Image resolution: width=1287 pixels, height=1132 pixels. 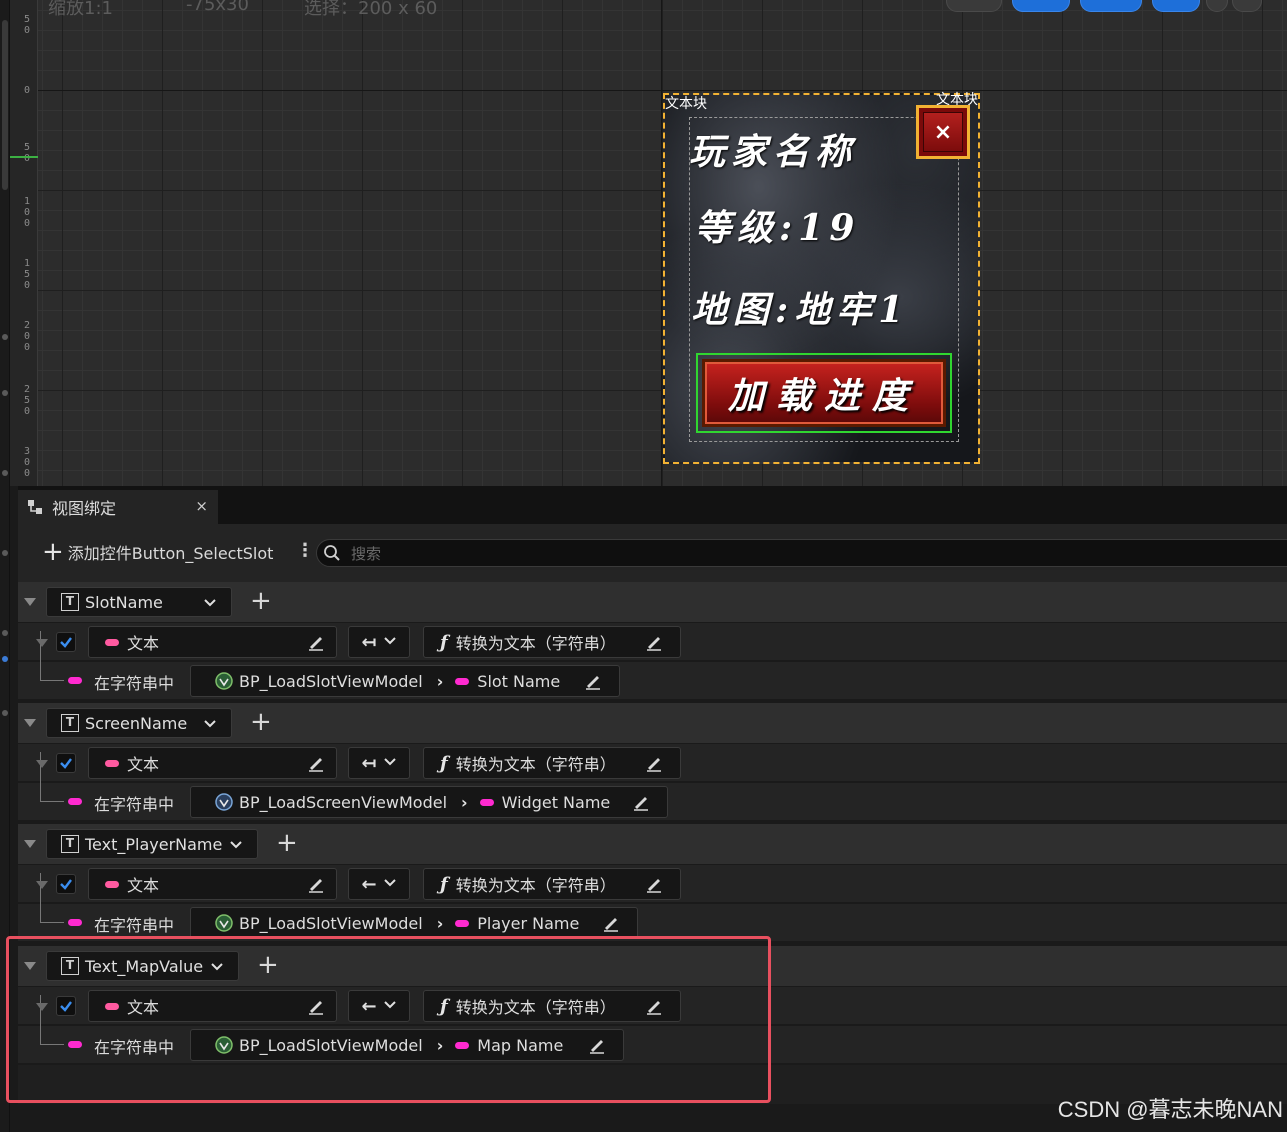 I want to click on binding-tree-icon, so click(x=35, y=507).